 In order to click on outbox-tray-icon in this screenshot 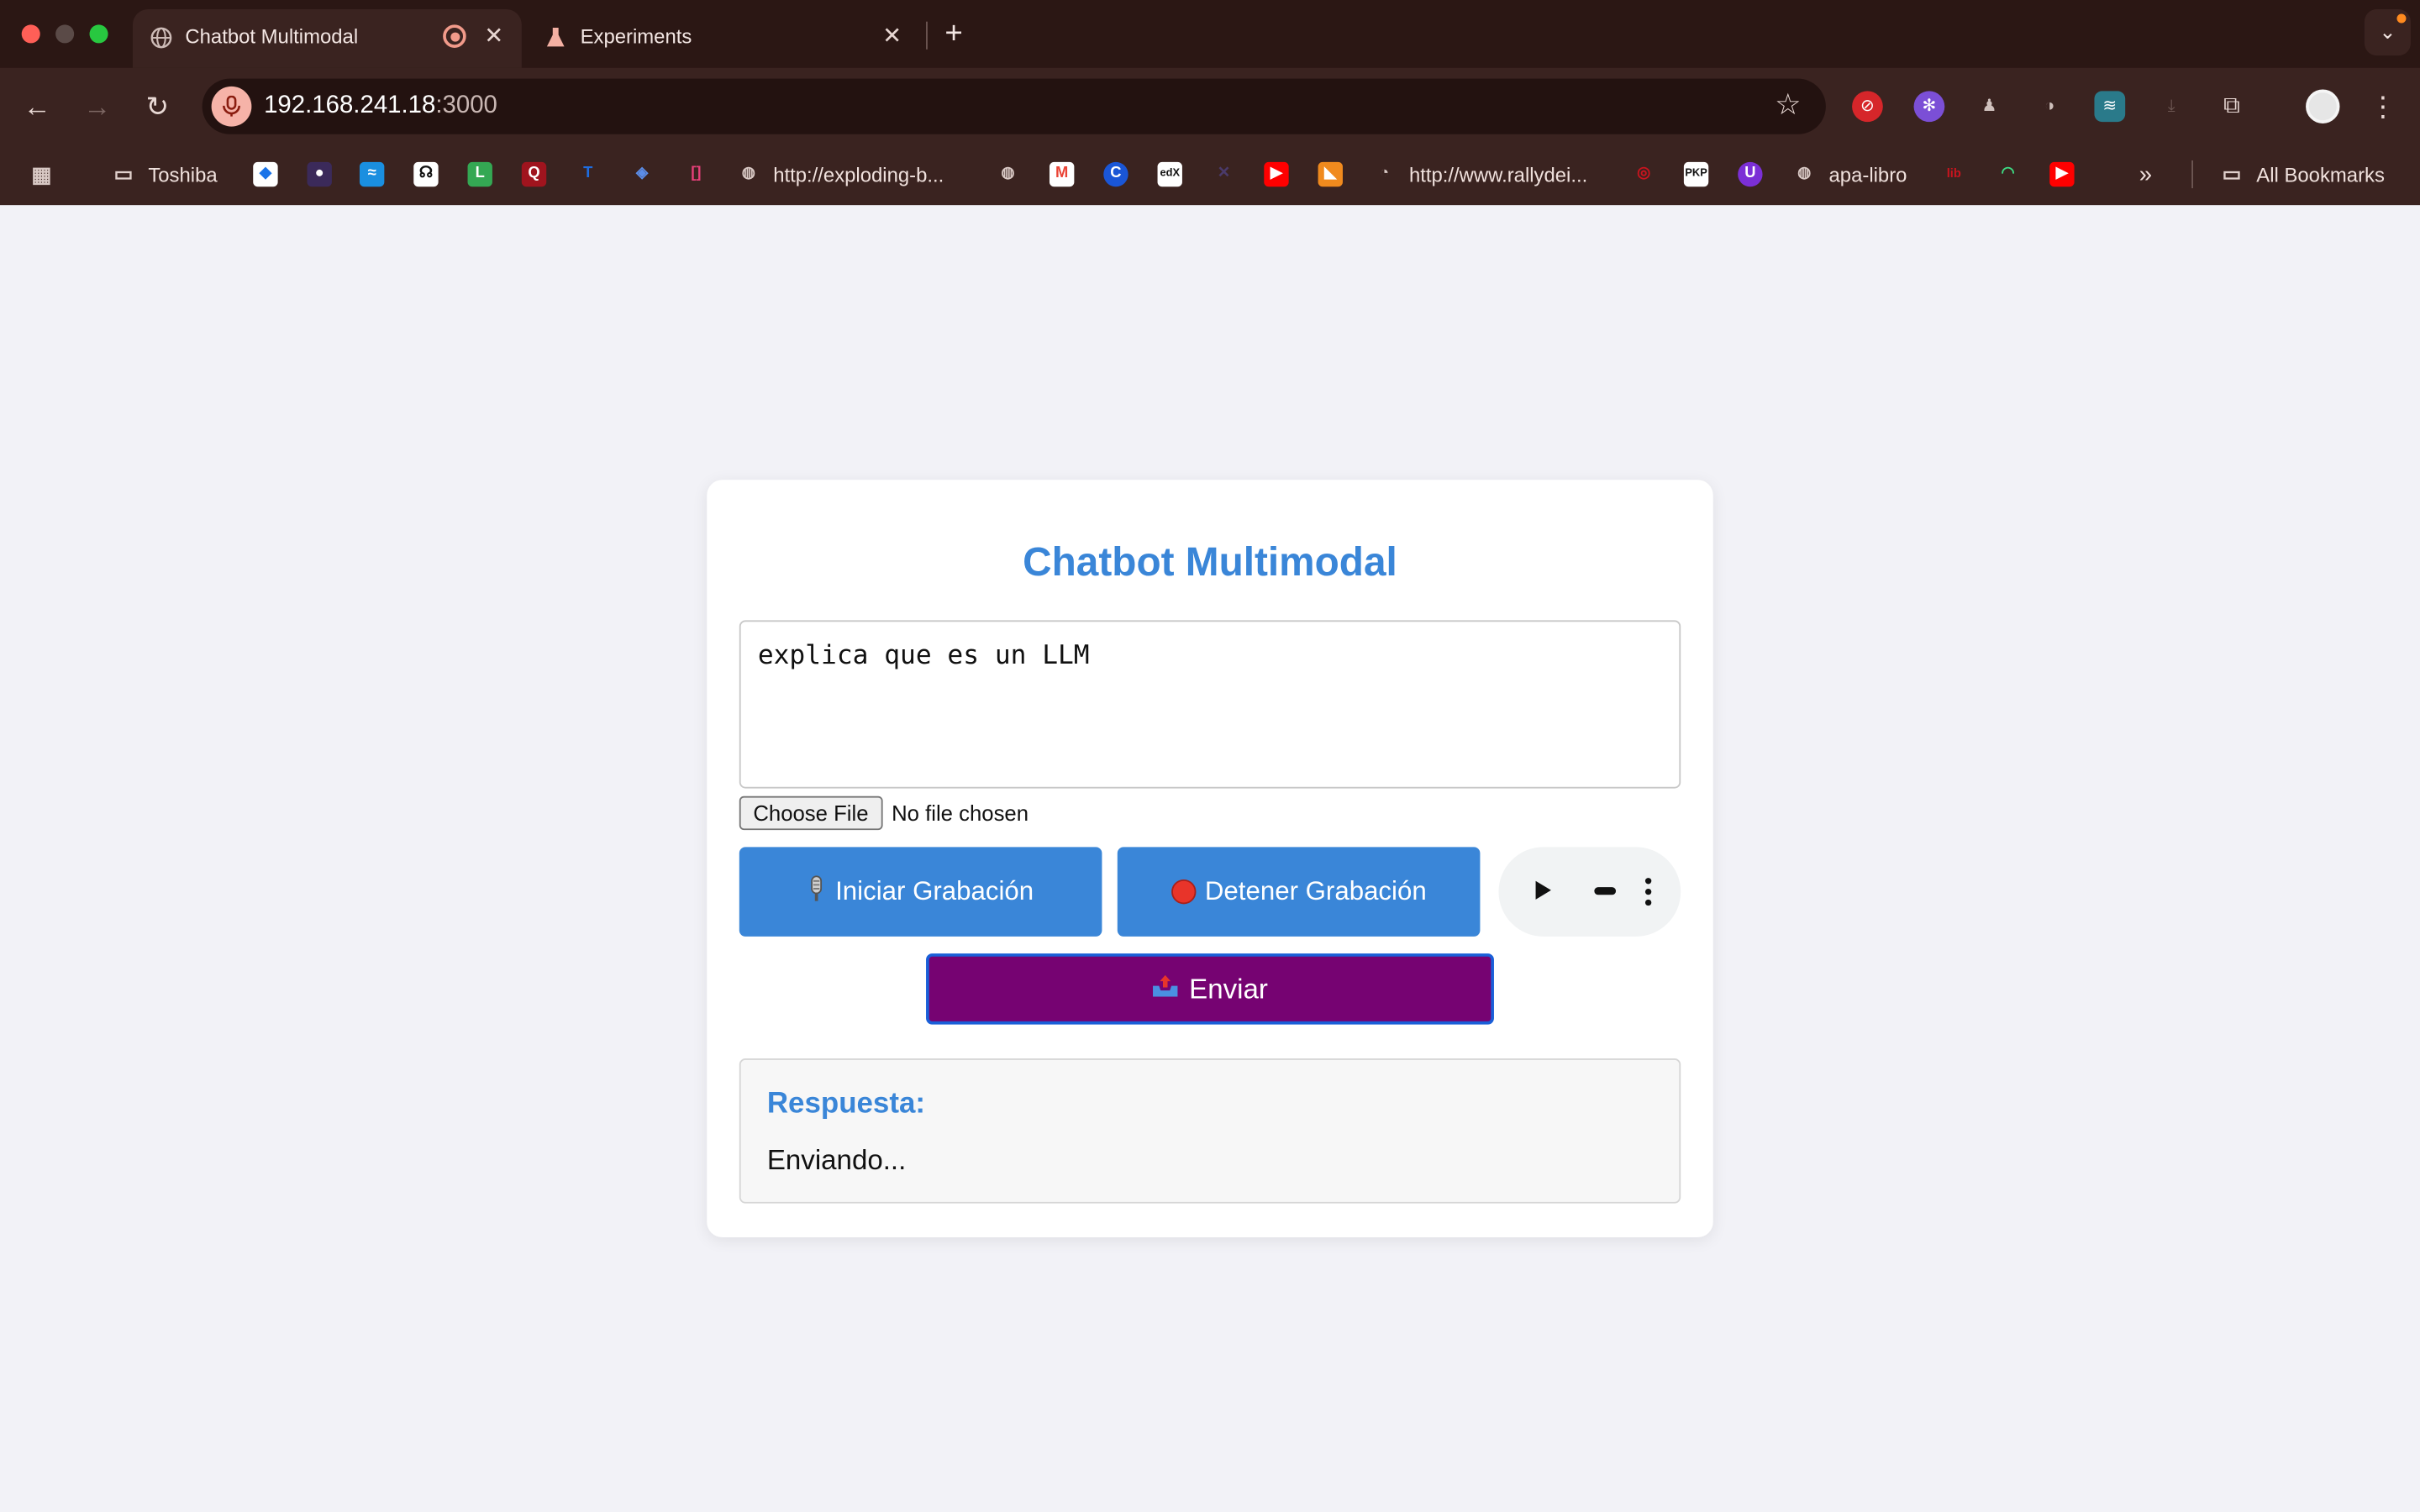, I will do `click(1166, 989)`.